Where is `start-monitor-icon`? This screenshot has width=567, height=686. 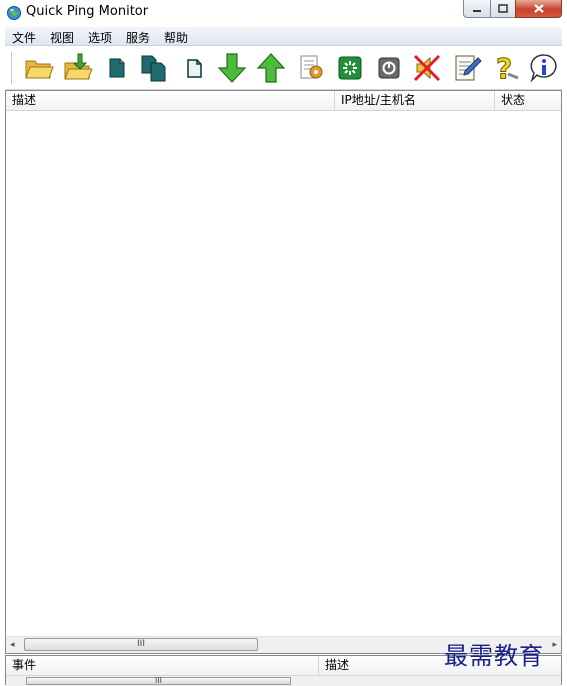 start-monitor-icon is located at coordinates (350, 68).